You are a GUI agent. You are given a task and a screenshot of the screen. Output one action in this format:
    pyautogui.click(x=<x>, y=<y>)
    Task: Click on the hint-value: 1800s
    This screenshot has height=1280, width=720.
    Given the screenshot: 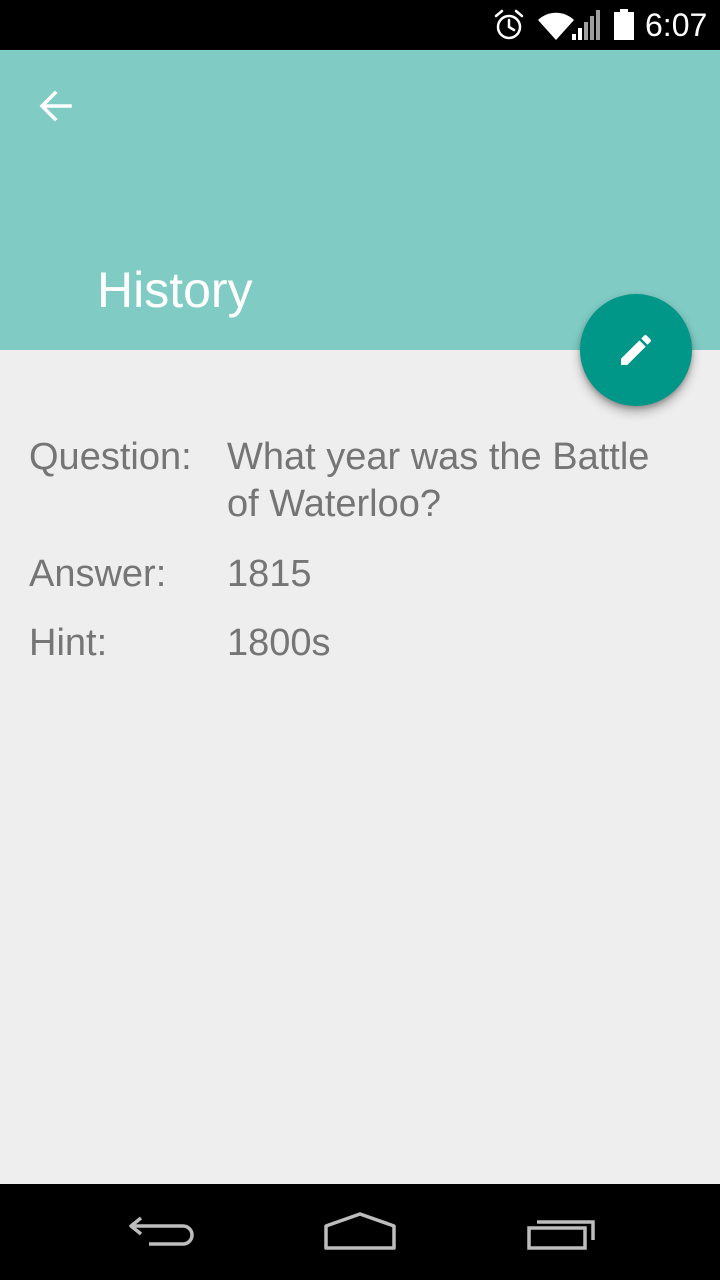 What is the action you would take?
    pyautogui.click(x=279, y=643)
    